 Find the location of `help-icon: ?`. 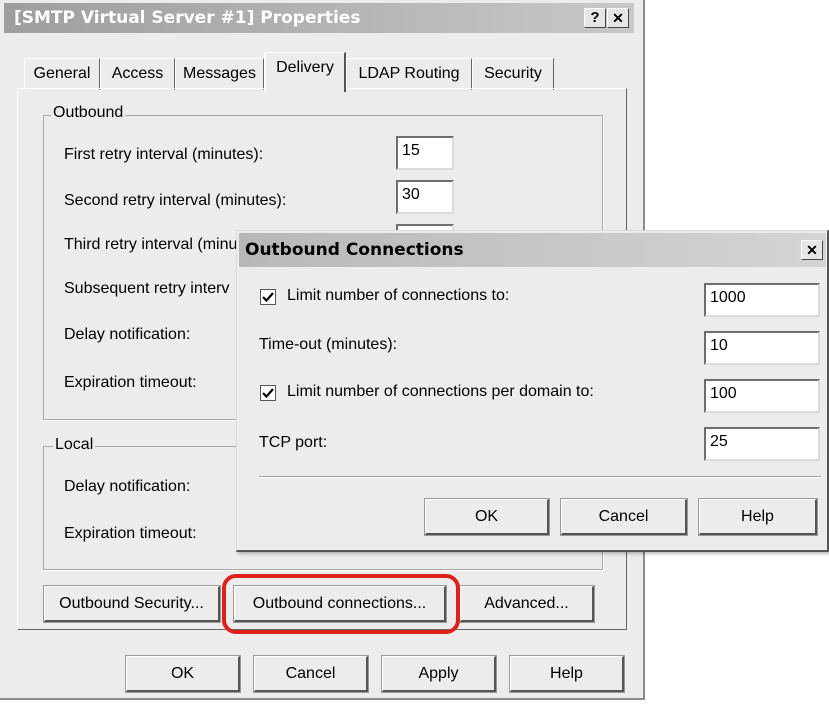

help-icon: ? is located at coordinates (595, 18).